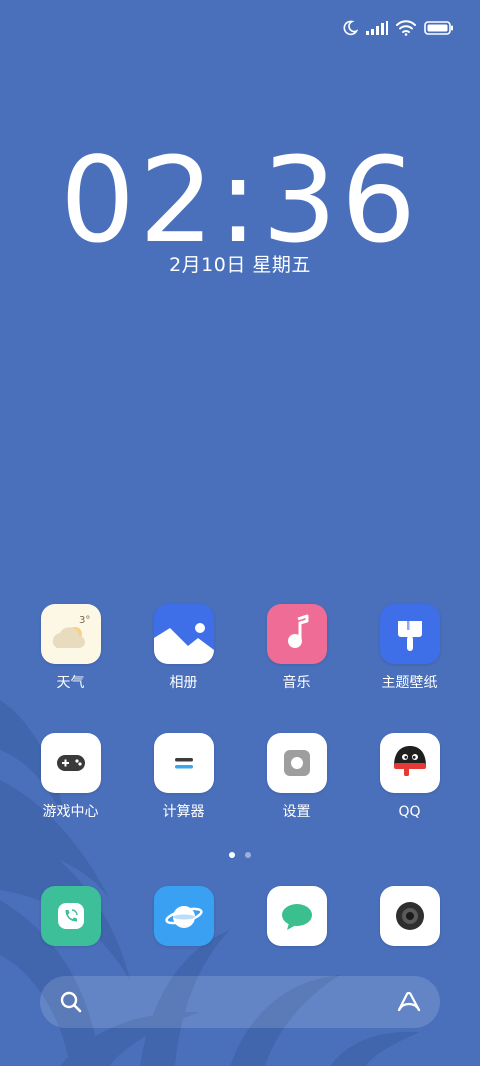 The width and height of the screenshot is (480, 1066). What do you see at coordinates (70, 763) in the screenshot?
I see `gamepad-icon` at bounding box center [70, 763].